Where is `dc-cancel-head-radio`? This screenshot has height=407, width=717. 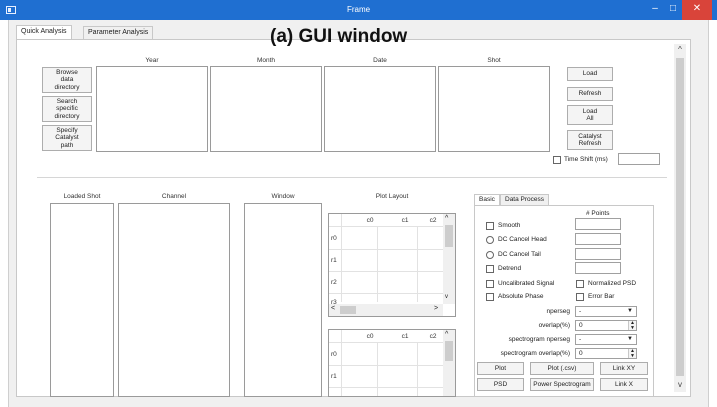
dc-cancel-head-radio is located at coordinates (490, 240).